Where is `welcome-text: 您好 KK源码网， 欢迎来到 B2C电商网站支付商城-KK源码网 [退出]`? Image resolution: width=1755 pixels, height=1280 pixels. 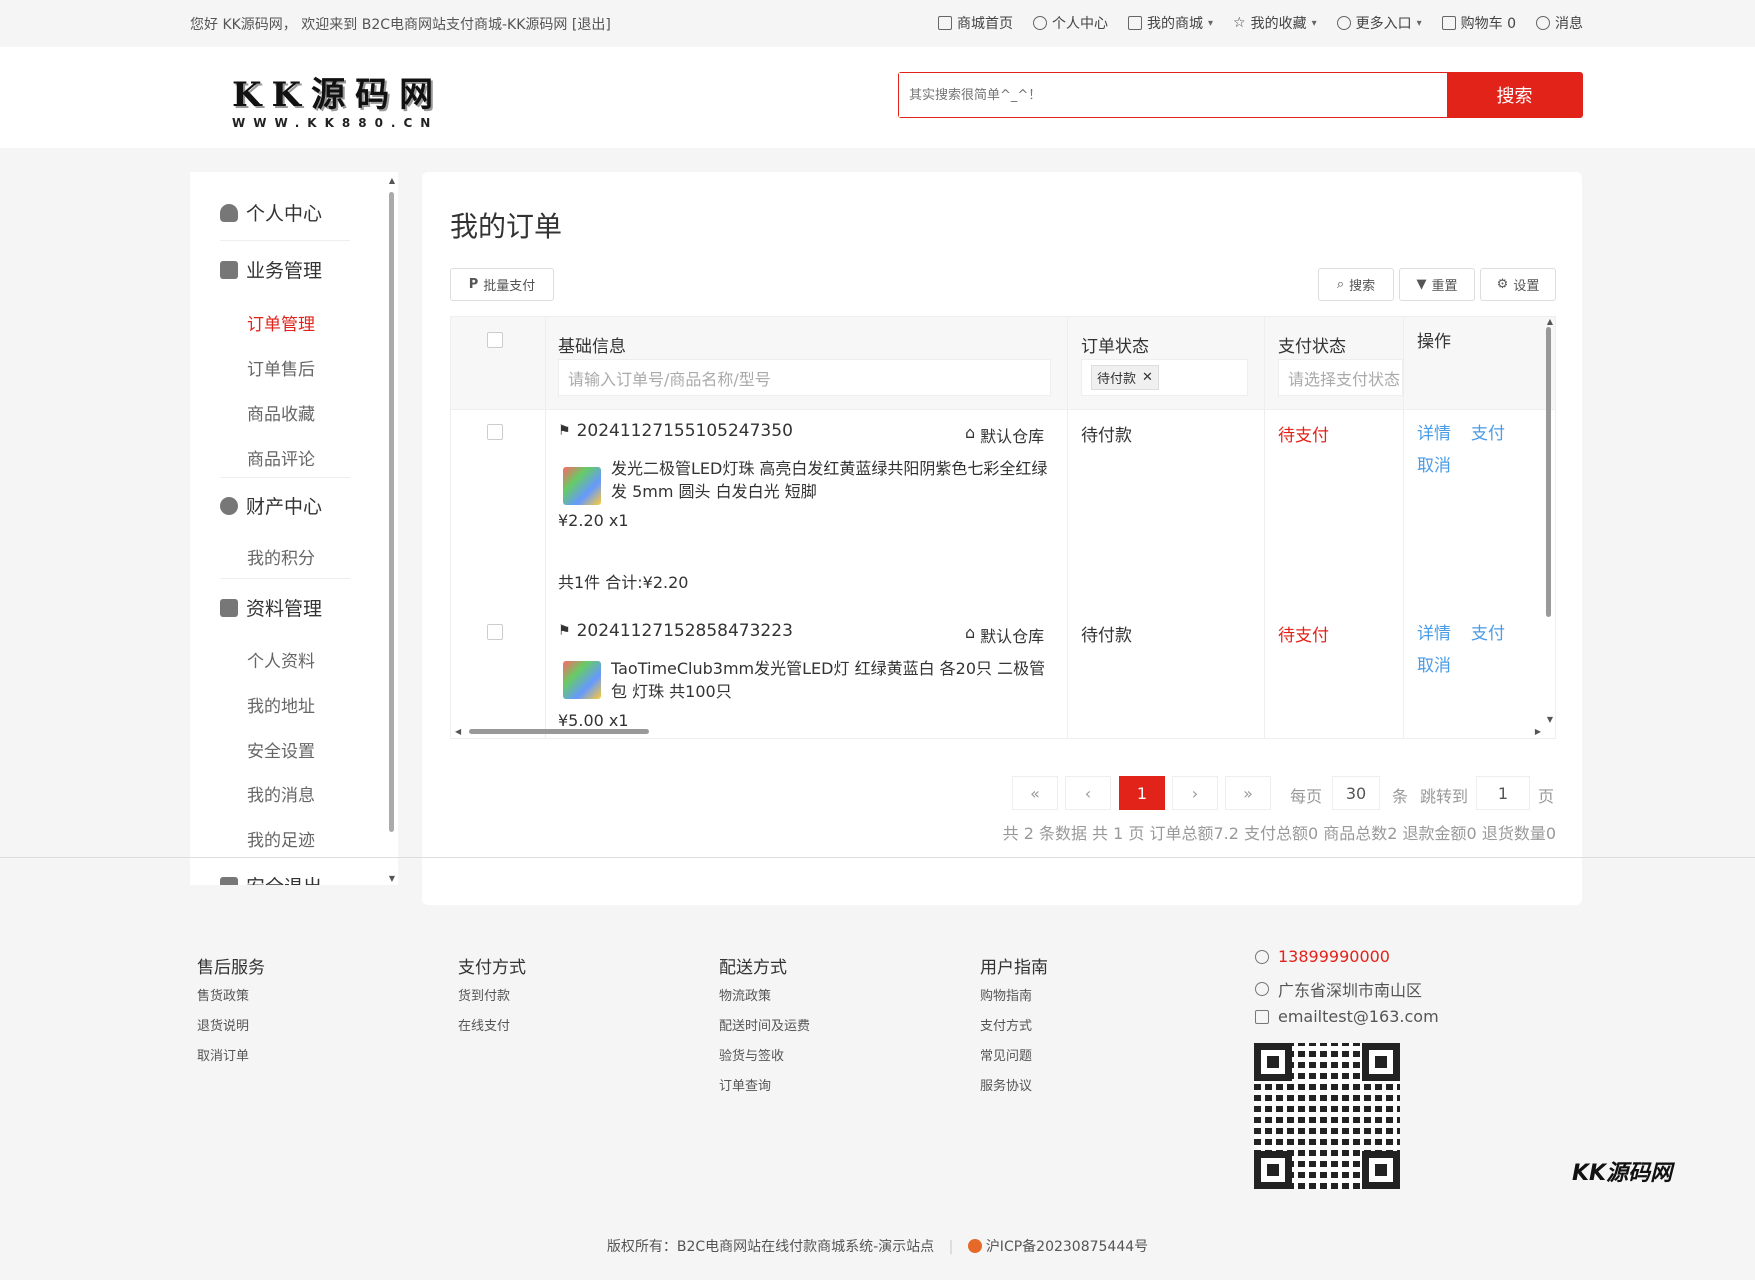
welcome-text: 您好 KK源码网， 欢迎来到 B2C电商网站支付商城-KK源码网 [退出] is located at coordinates (400, 25).